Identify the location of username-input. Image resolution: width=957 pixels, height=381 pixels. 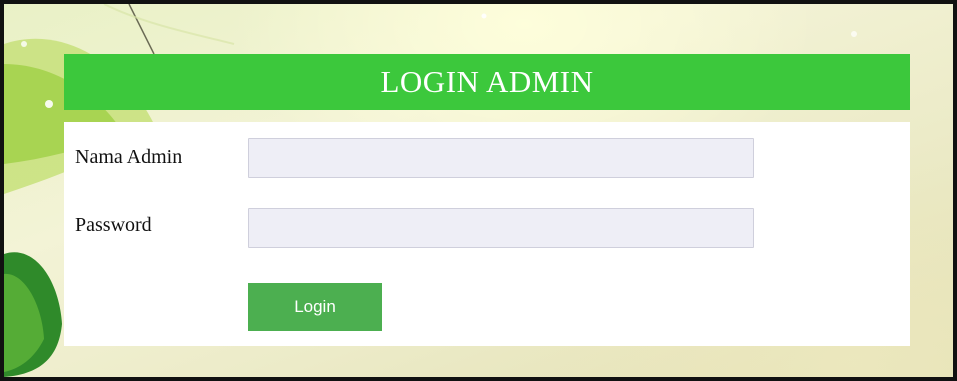
(501, 158).